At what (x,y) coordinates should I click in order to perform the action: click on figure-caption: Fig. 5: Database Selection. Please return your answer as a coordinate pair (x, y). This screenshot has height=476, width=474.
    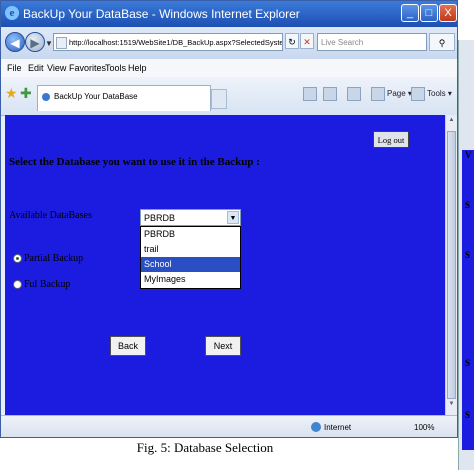
    Looking at the image, I should click on (205, 447).